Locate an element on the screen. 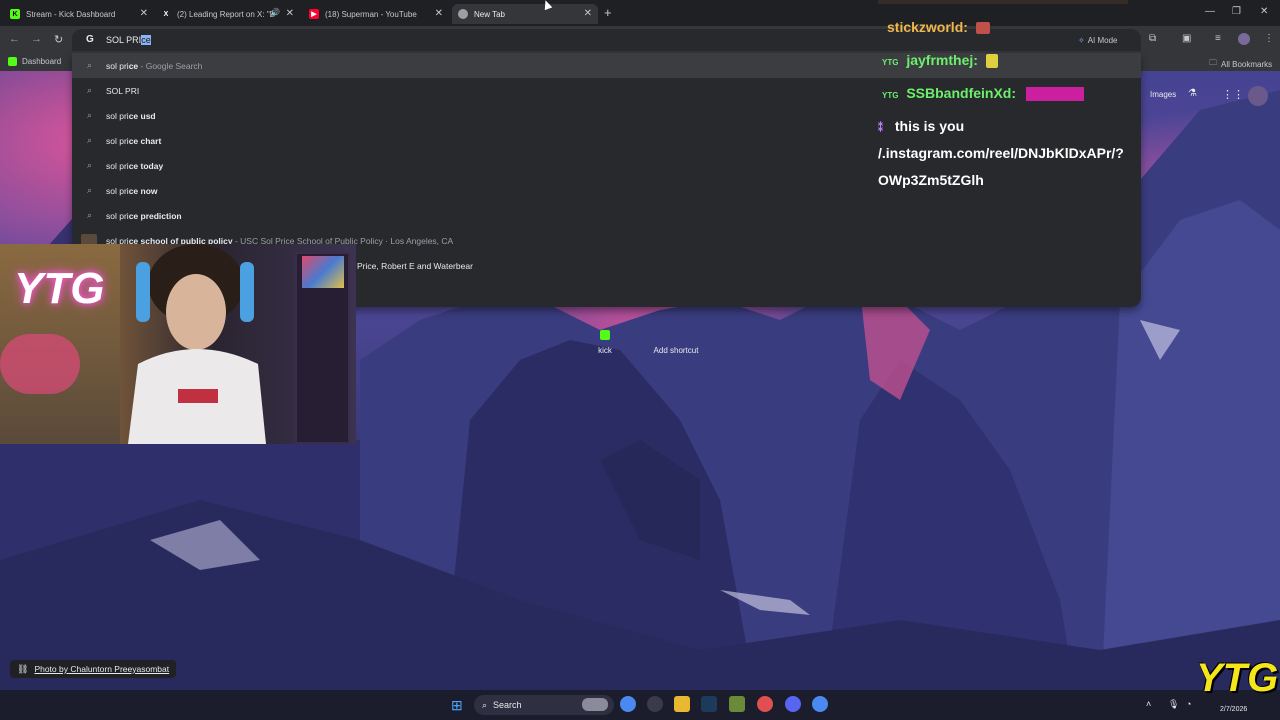 This screenshot has width=1280, height=720. tab-label: (2) Leading Report on X: "B is located at coordinates (226, 14).